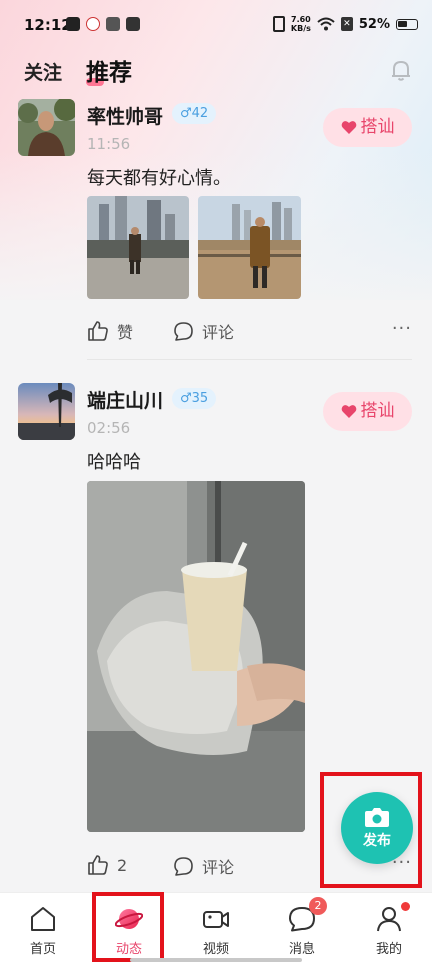 The height and width of the screenshot is (964, 432). What do you see at coordinates (402, 328) in the screenshot?
I see `more-options-icon: ···` at bounding box center [402, 328].